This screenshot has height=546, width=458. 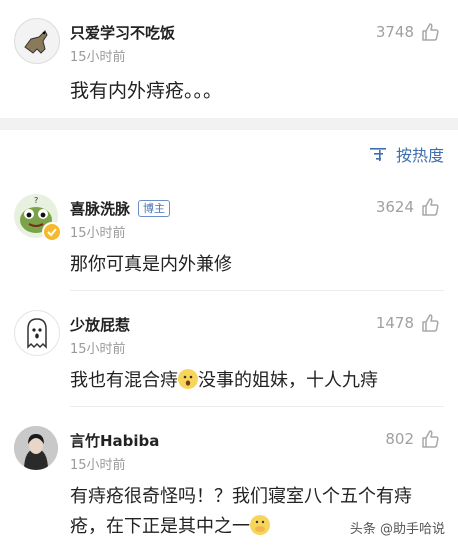 I want to click on sort-label: 按热度, so click(x=419, y=155).